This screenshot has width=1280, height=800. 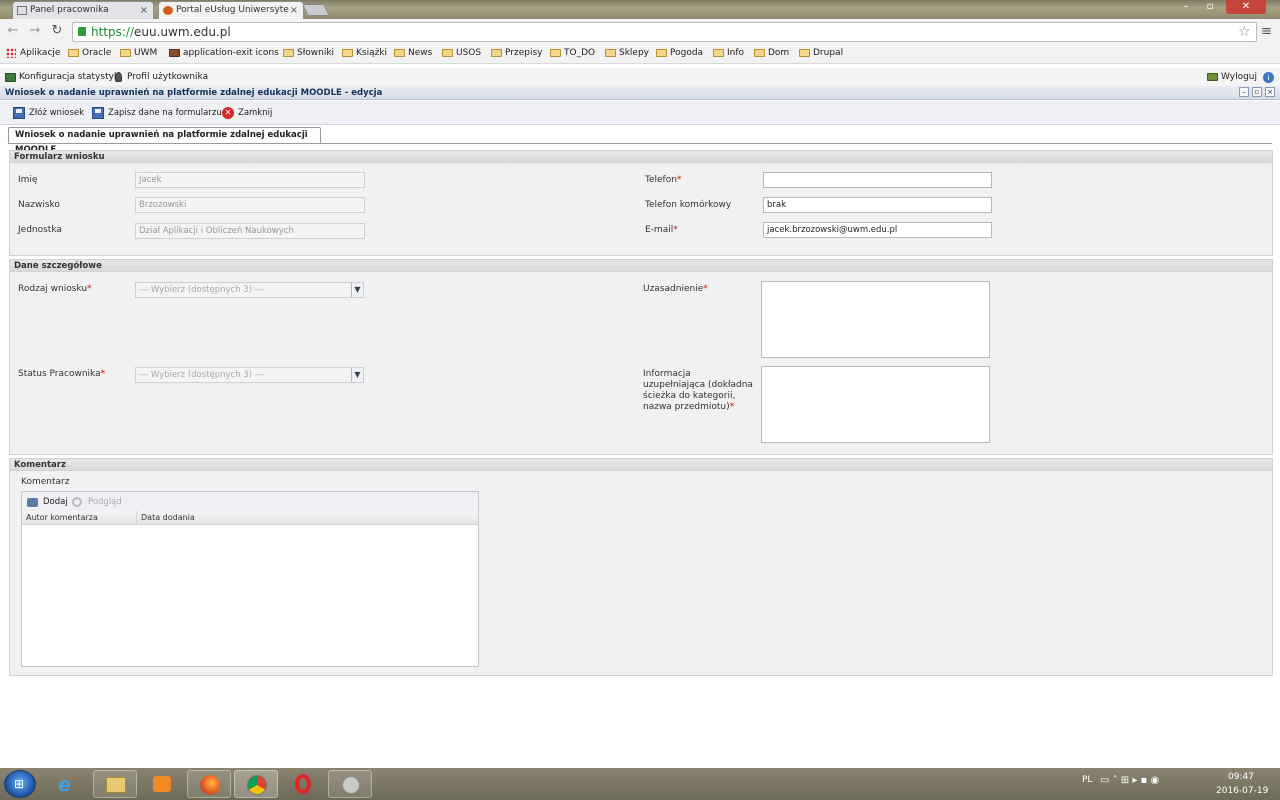 What do you see at coordinates (664, 32) in the screenshot?
I see `address-bar` at bounding box center [664, 32].